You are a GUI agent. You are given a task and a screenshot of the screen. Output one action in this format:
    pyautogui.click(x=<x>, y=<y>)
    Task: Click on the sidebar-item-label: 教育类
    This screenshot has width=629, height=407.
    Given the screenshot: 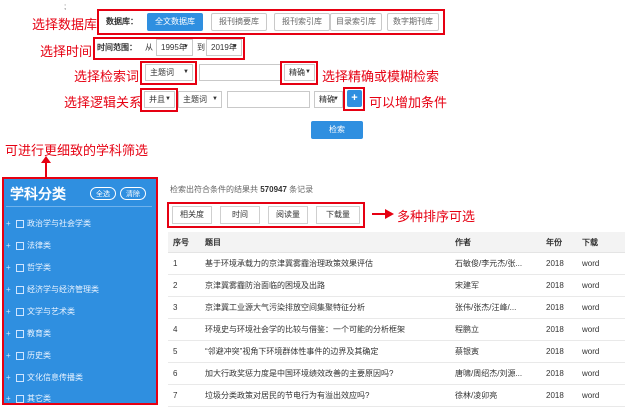 What is the action you would take?
    pyautogui.click(x=39, y=333)
    